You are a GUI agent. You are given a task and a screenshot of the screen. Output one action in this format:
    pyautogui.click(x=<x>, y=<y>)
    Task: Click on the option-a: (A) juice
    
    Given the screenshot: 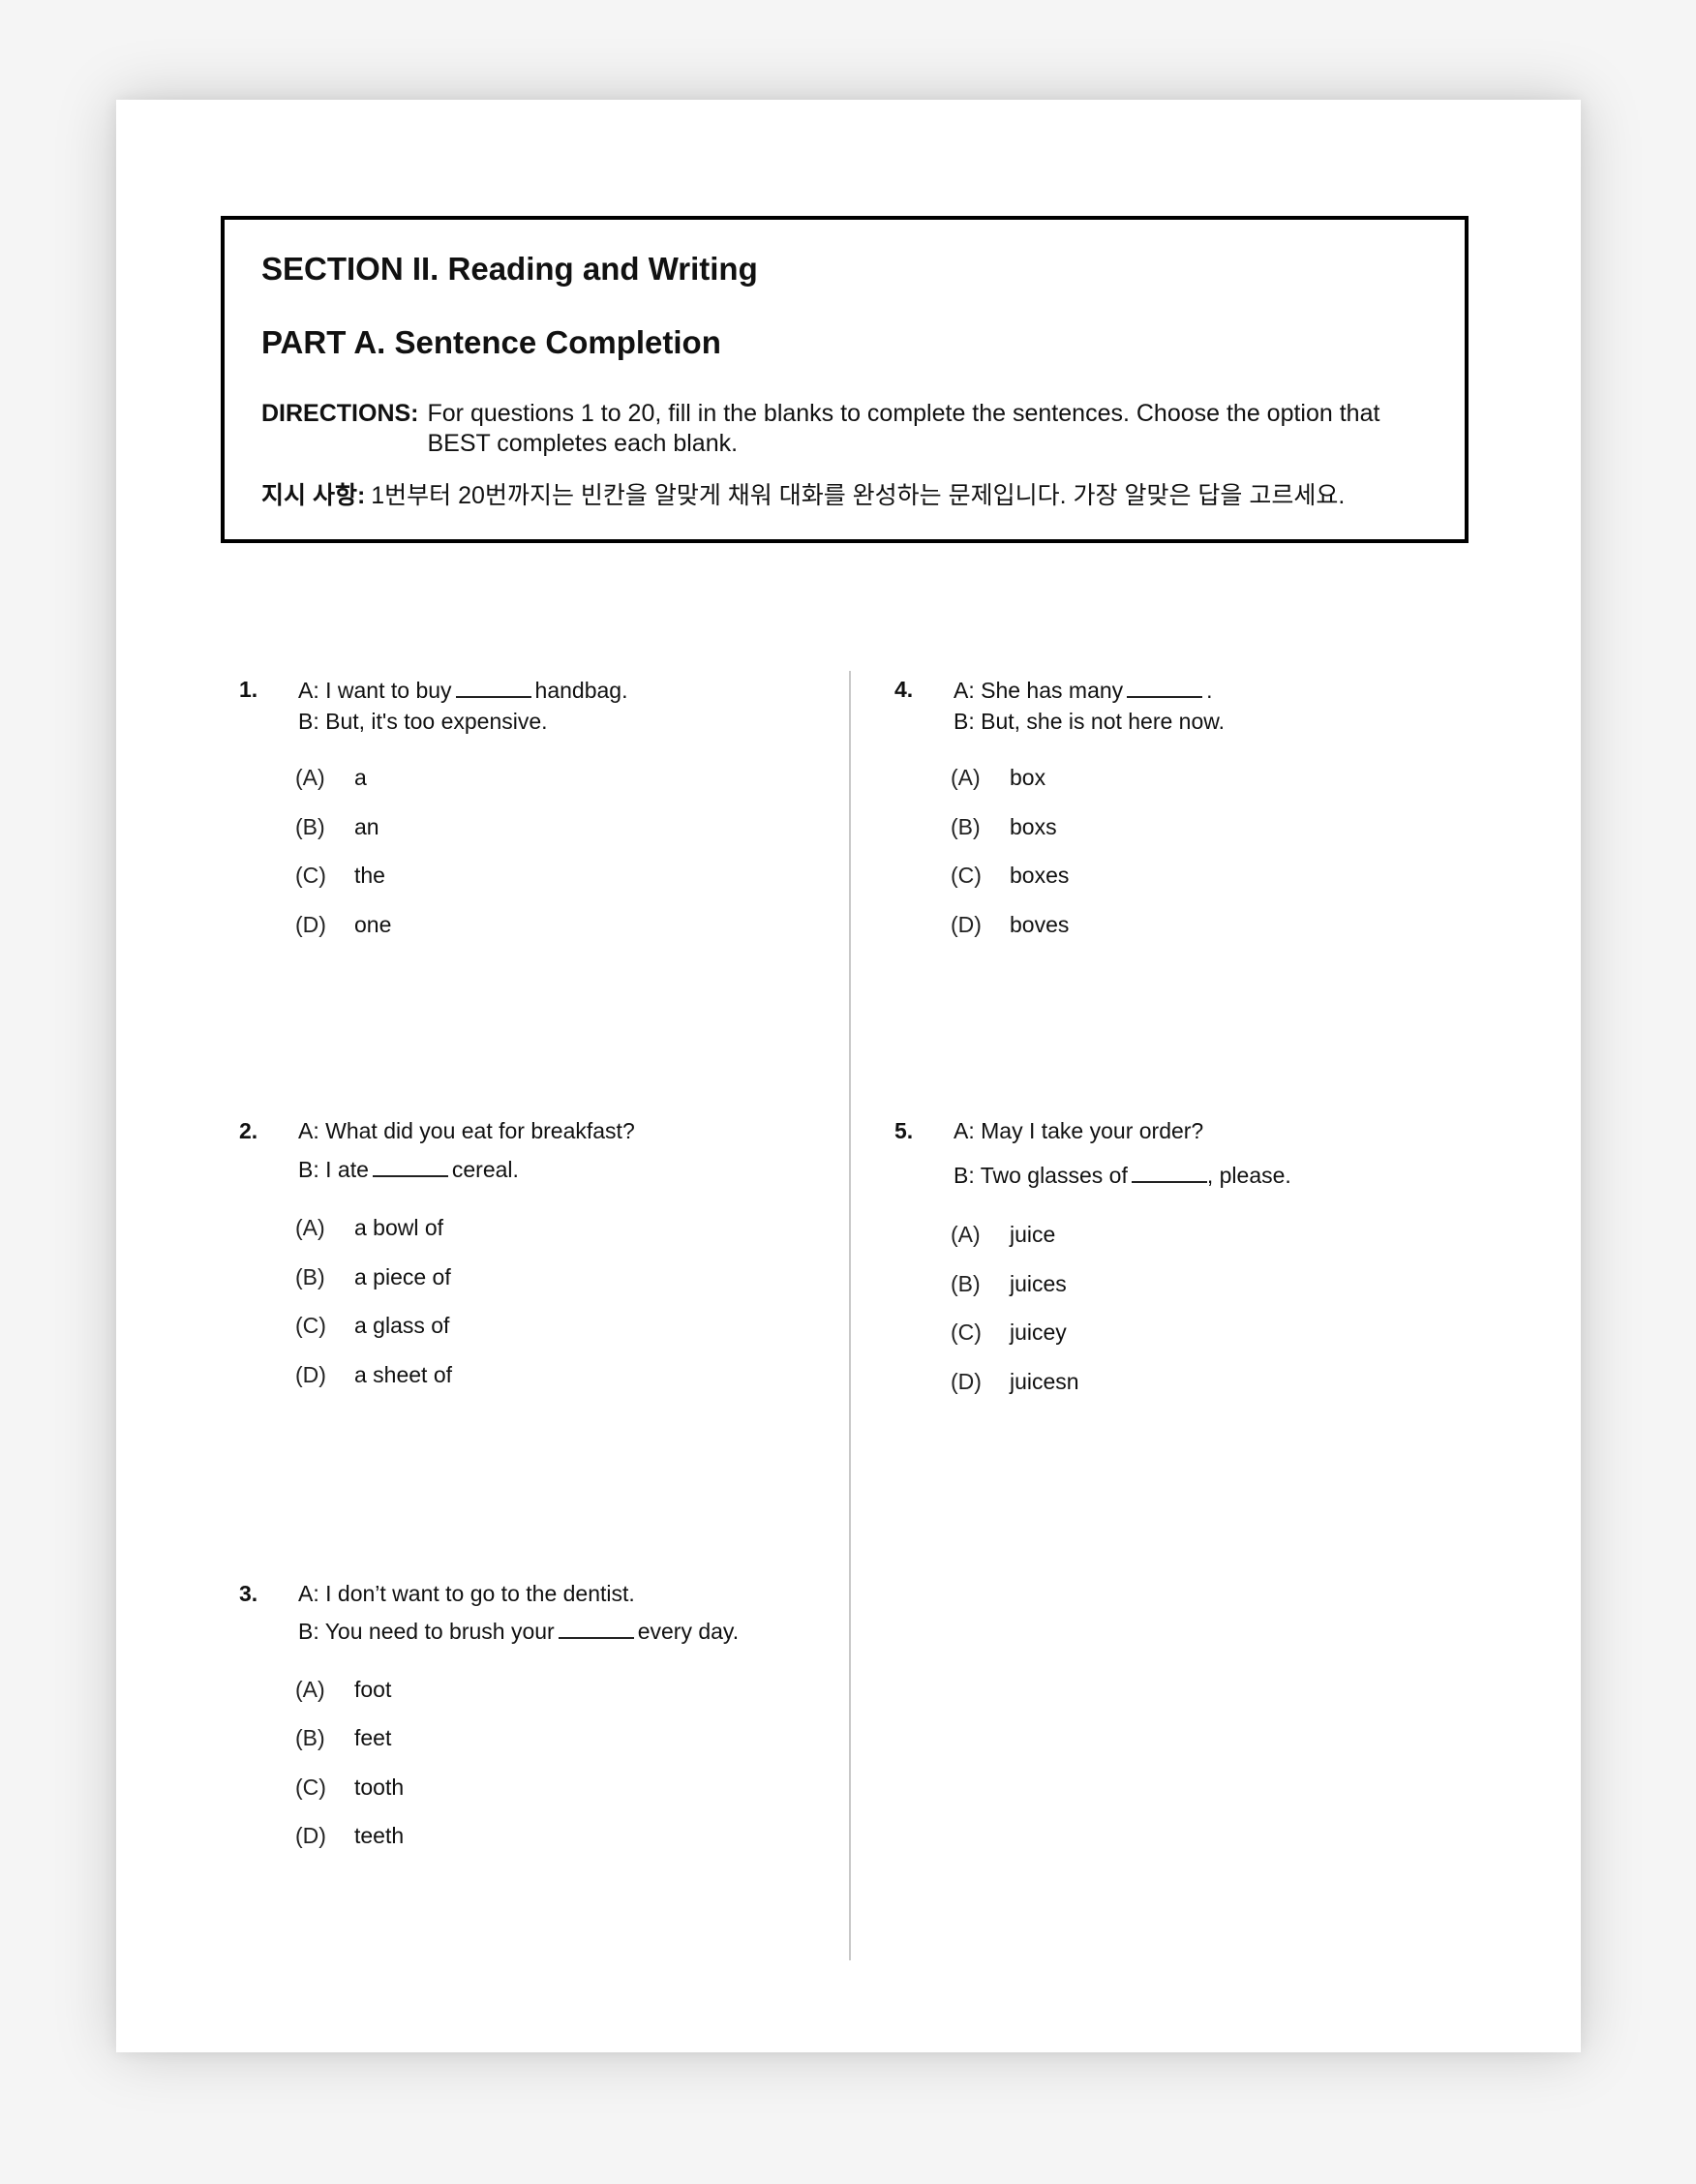 What is the action you would take?
    pyautogui.click(x=1003, y=1235)
    